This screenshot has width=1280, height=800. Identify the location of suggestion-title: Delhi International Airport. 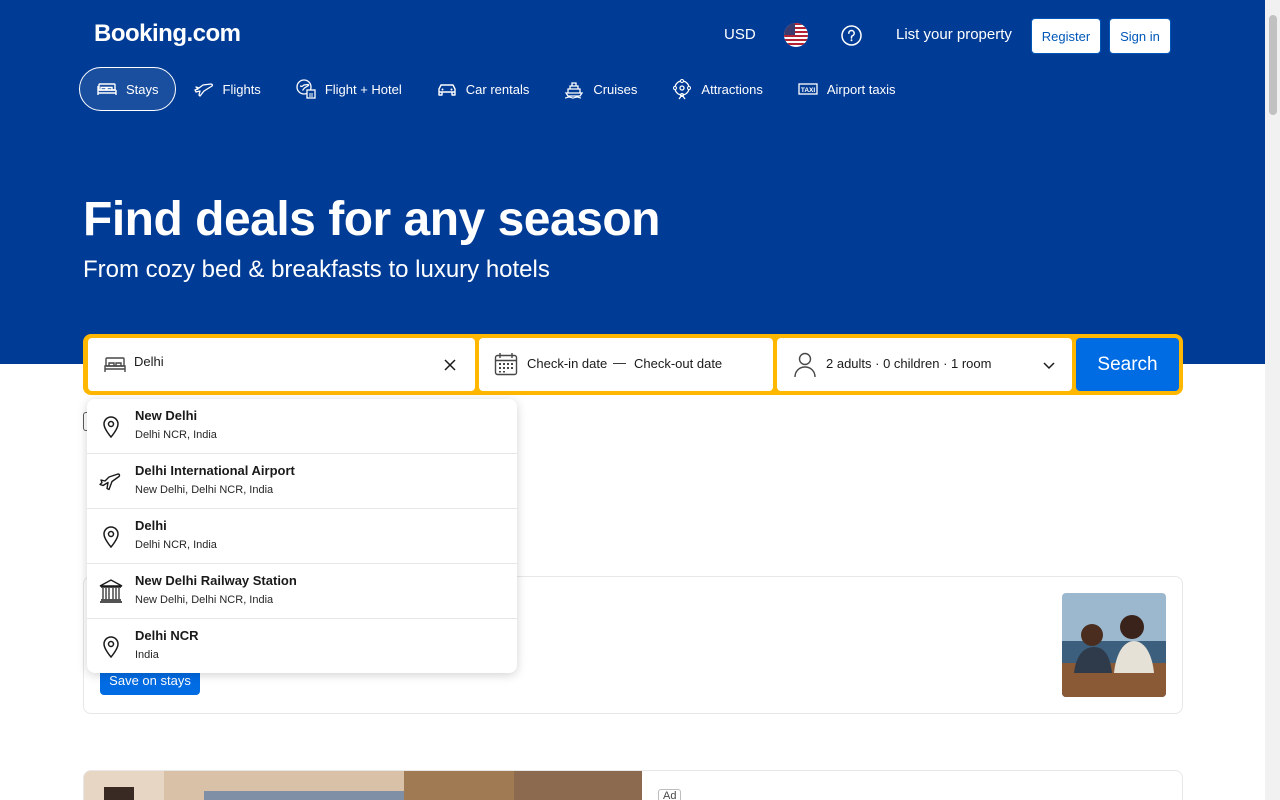
(215, 470).